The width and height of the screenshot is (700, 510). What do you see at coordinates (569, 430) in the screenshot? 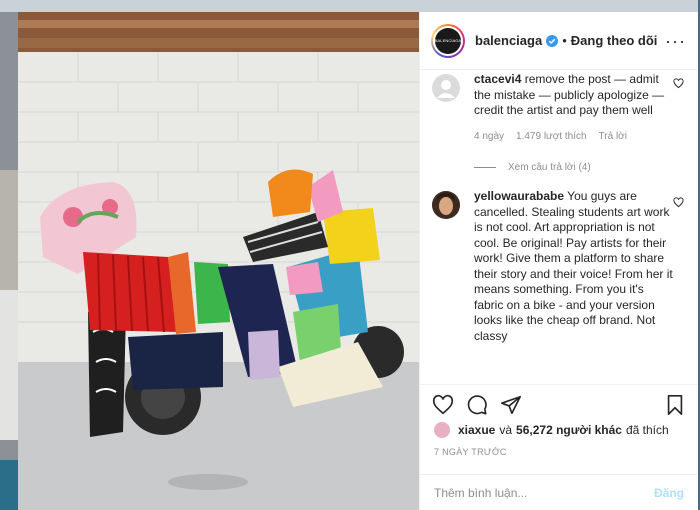
I see `other-likers-link: 56,272 người khác` at bounding box center [569, 430].